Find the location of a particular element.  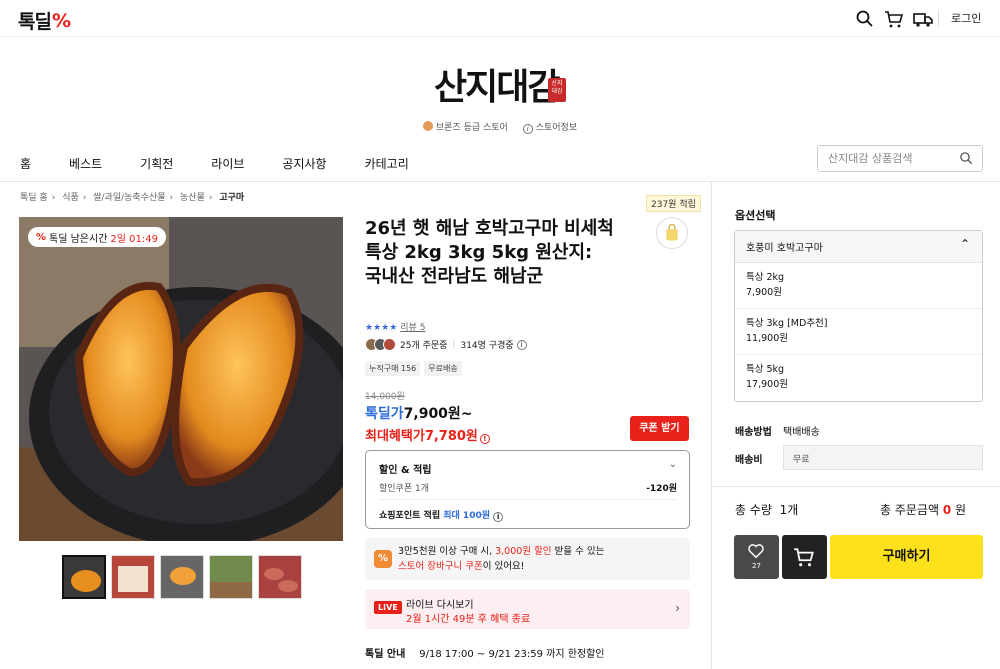

nav-item-best: 베스트 is located at coordinates (85, 163).